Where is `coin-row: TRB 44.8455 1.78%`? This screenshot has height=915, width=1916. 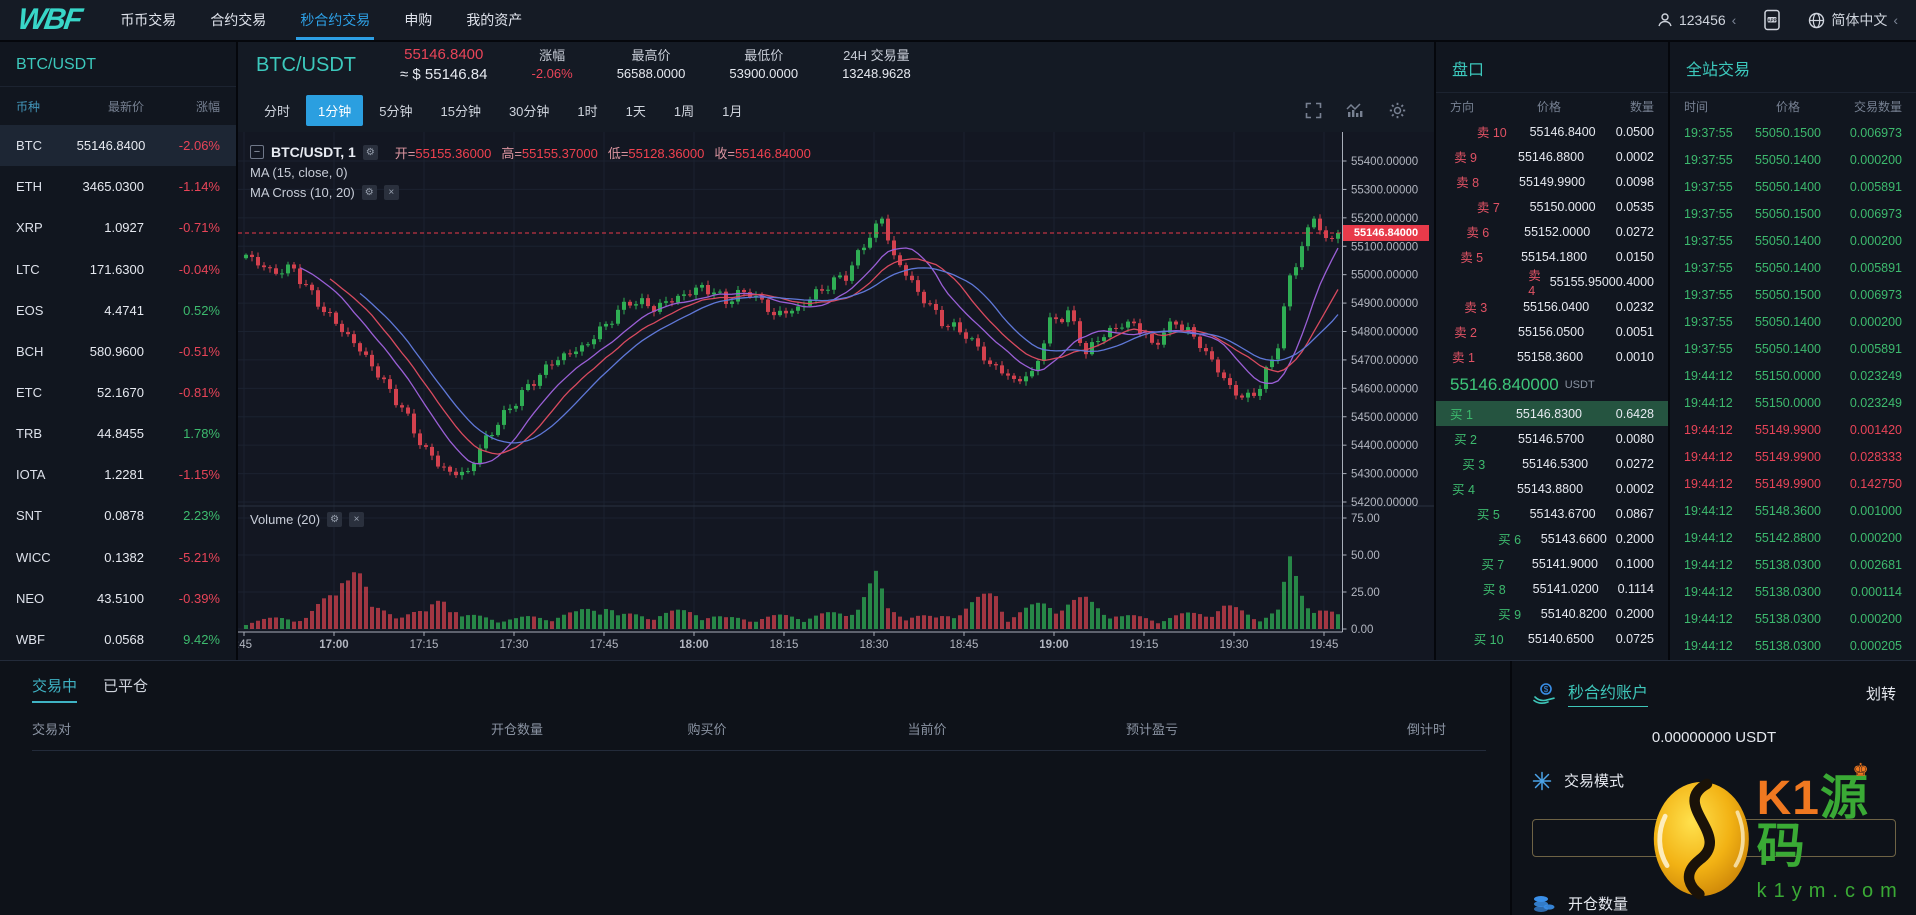
coin-row: TRB 44.8455 1.78% is located at coordinates (118, 433).